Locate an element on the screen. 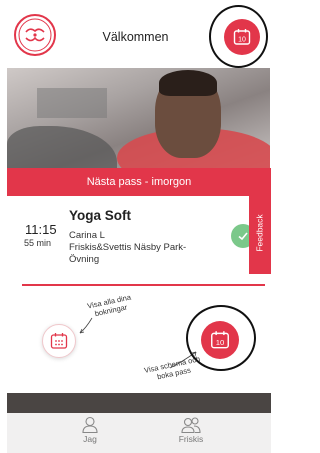  my-bookings-button is located at coordinates (59, 341).